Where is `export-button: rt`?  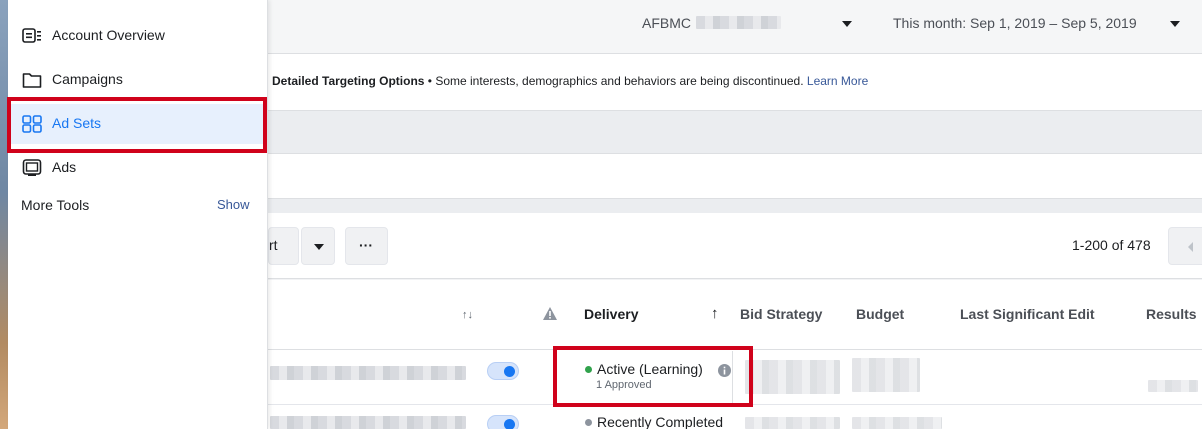
export-button: rt is located at coordinates (283, 246).